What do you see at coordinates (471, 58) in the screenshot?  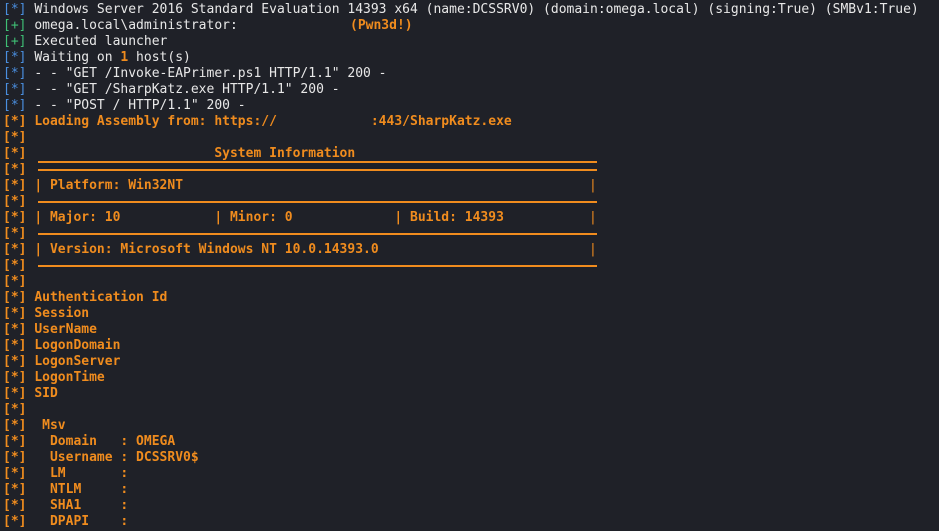 I see `terminal-line: [*] Waiting on 1 host(s)` at bounding box center [471, 58].